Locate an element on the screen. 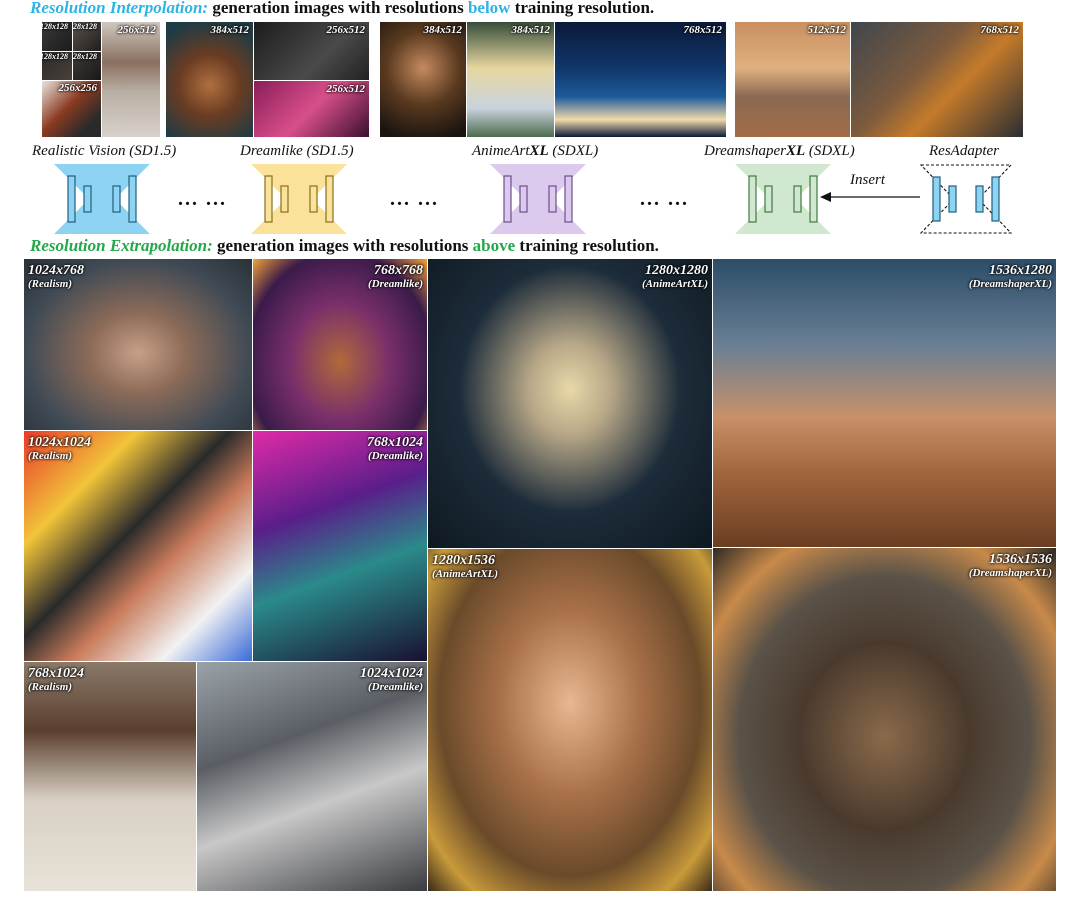  extrapolation-text-a: generation images with resolutions is located at coordinates (342, 245).